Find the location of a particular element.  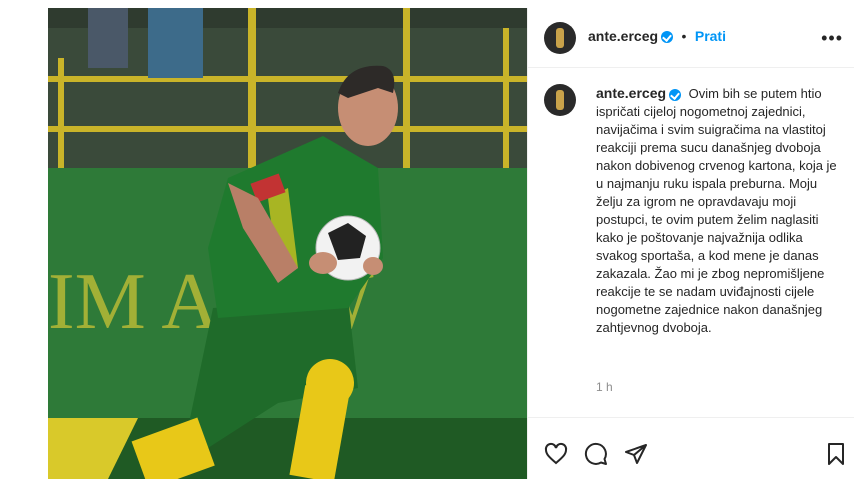

follow-button: Prati is located at coordinates (710, 36).